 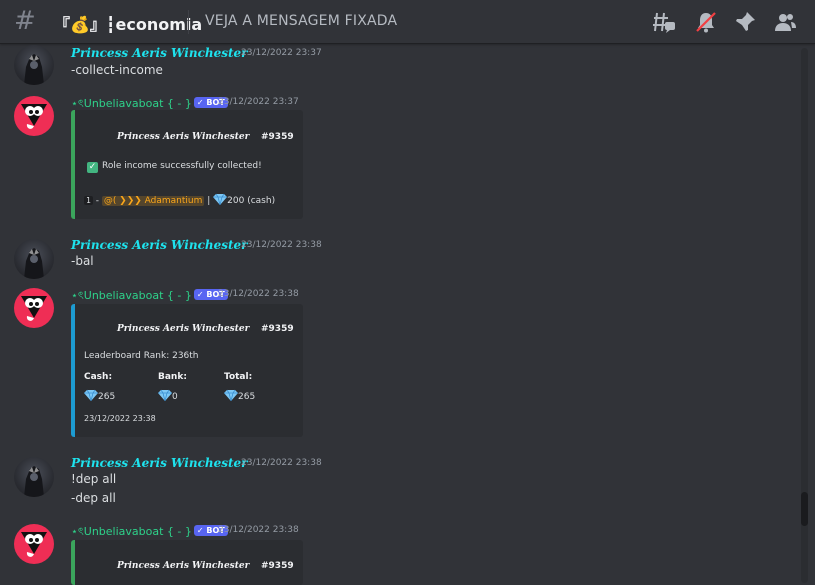 I want to click on members-icon, so click(x=785, y=22).